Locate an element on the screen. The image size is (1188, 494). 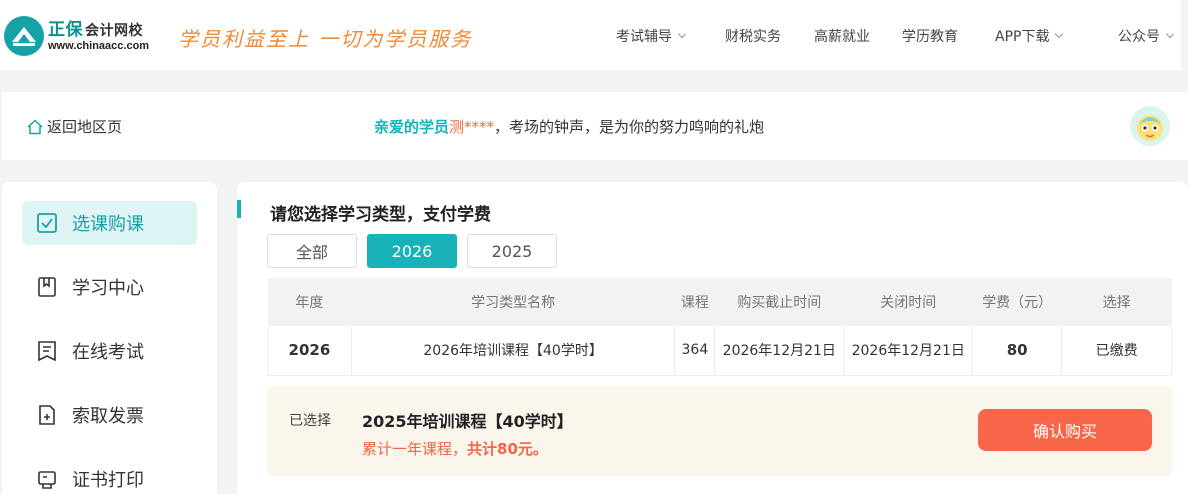
nav-exam-guidance: 考试辅导 is located at coordinates (651, 36).